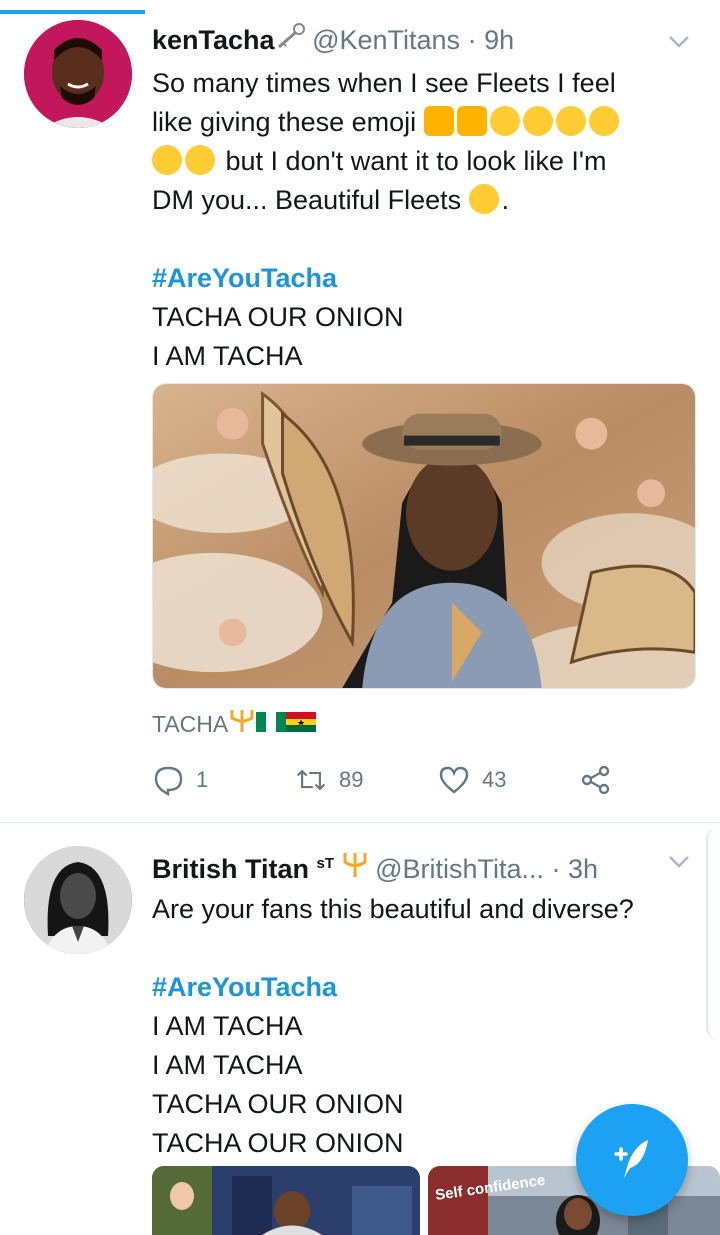 This screenshot has height=1235, width=720. What do you see at coordinates (213, 40) in the screenshot?
I see `display-name: kenTacha` at bounding box center [213, 40].